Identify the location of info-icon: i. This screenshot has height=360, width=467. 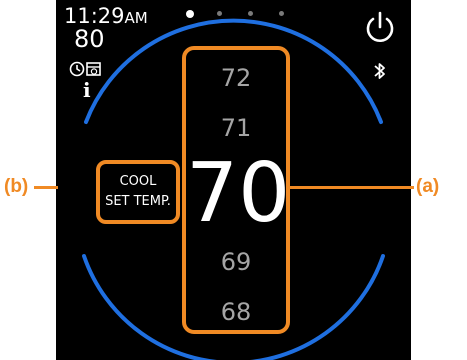
(87, 90).